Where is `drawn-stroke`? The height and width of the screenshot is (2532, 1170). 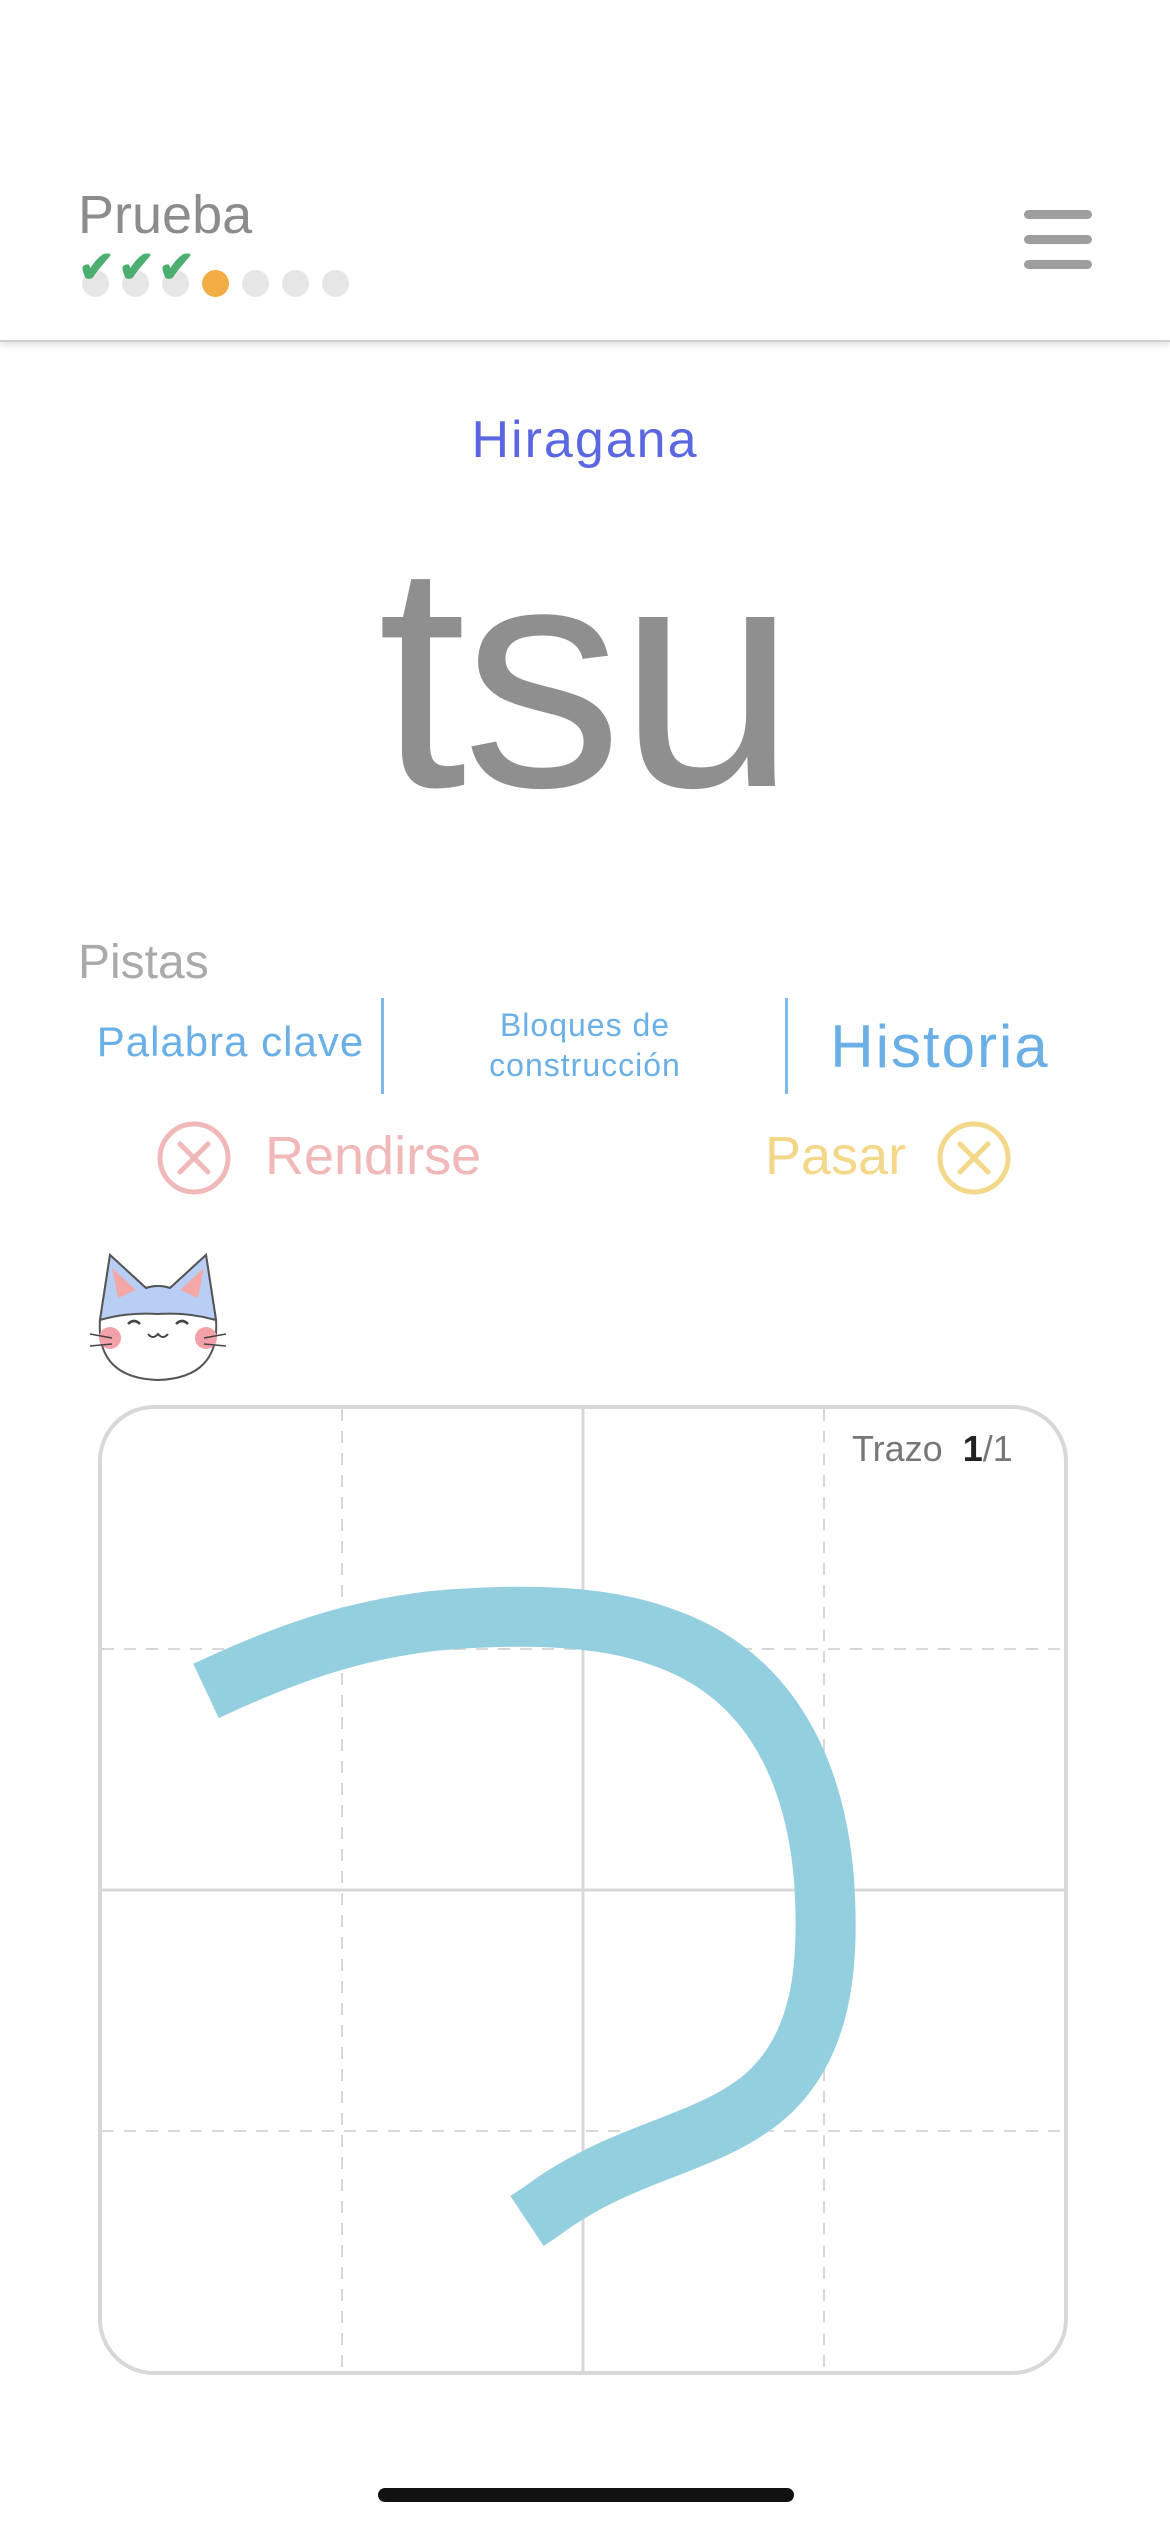
drawn-stroke is located at coordinates (524, 1916).